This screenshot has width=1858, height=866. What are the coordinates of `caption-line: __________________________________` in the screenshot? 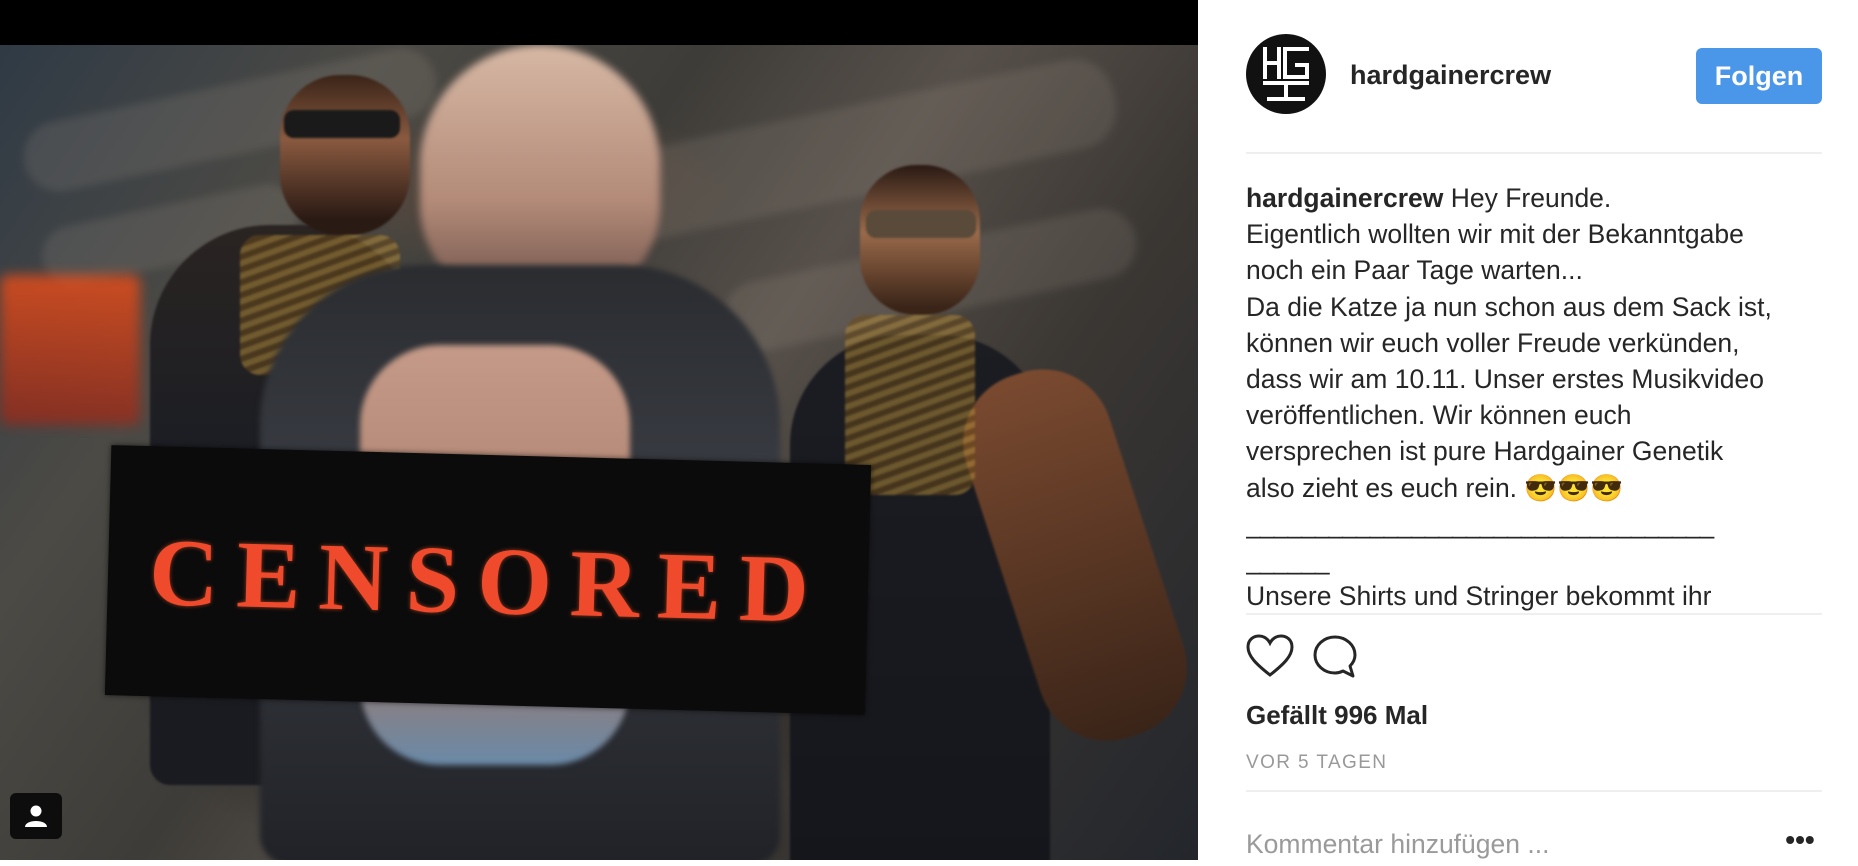 It's located at (1480, 523).